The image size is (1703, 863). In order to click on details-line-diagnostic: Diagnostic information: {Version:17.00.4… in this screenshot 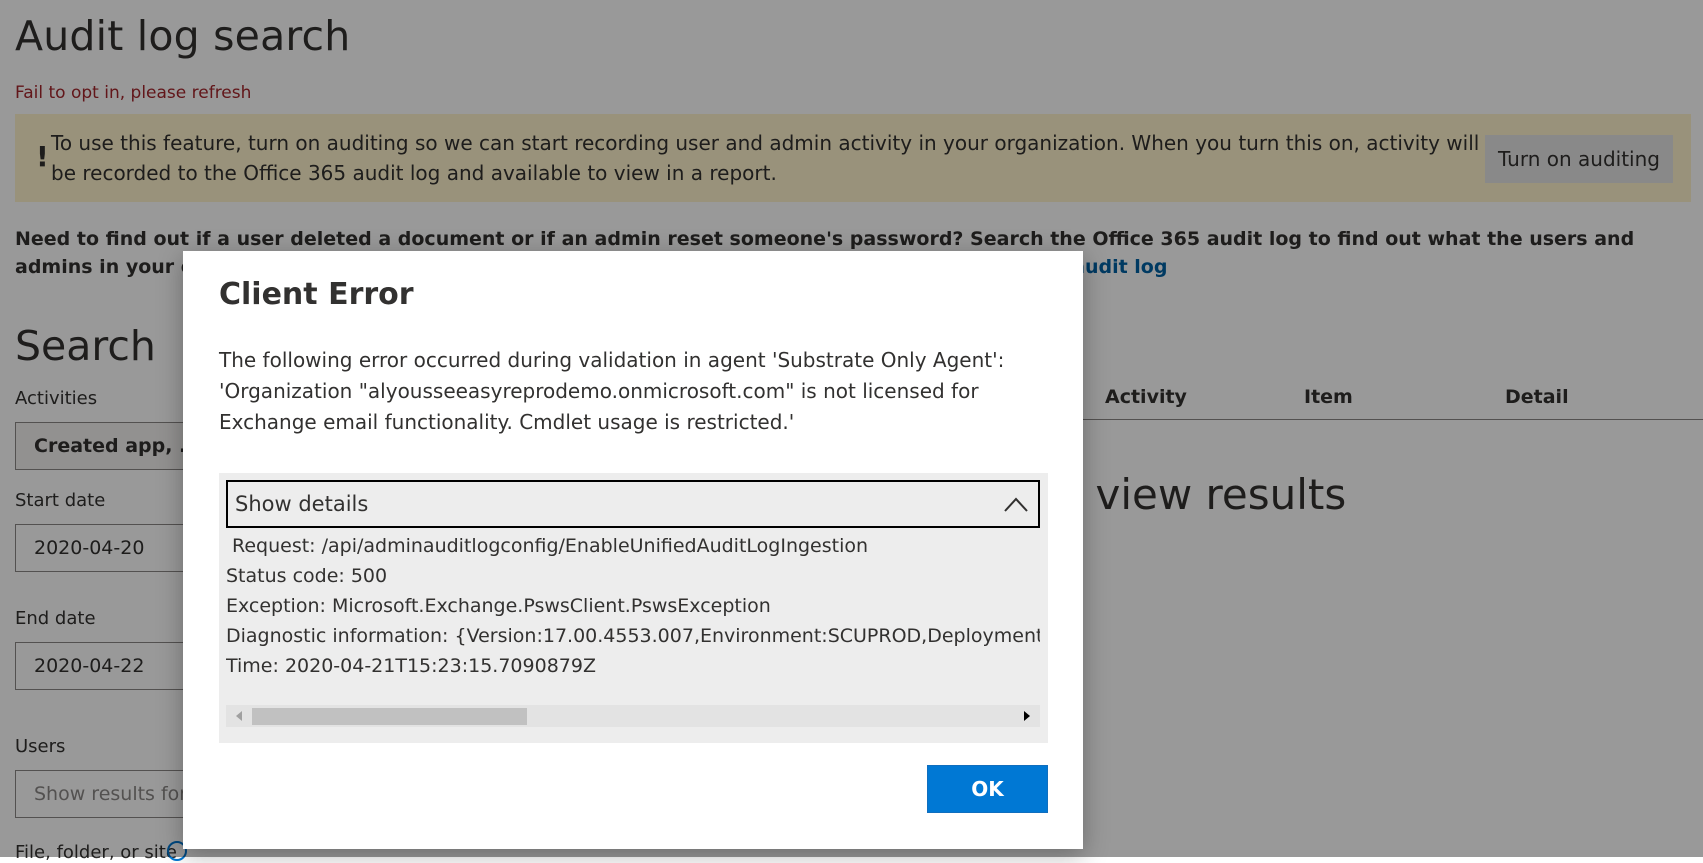, I will do `click(633, 636)`.